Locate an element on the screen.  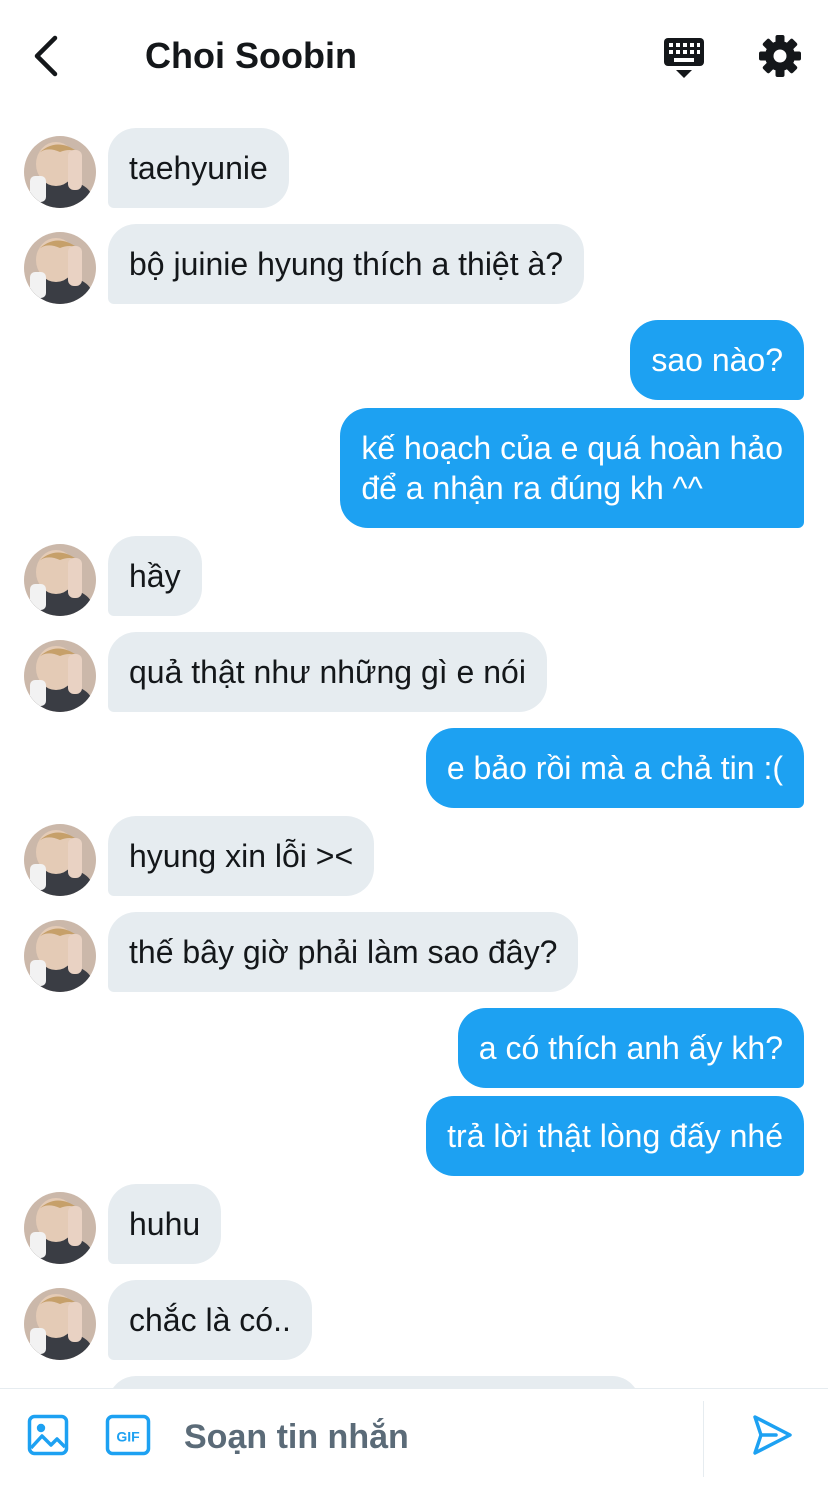
message-row: chắc là có.. is located at coordinates (414, 1320).